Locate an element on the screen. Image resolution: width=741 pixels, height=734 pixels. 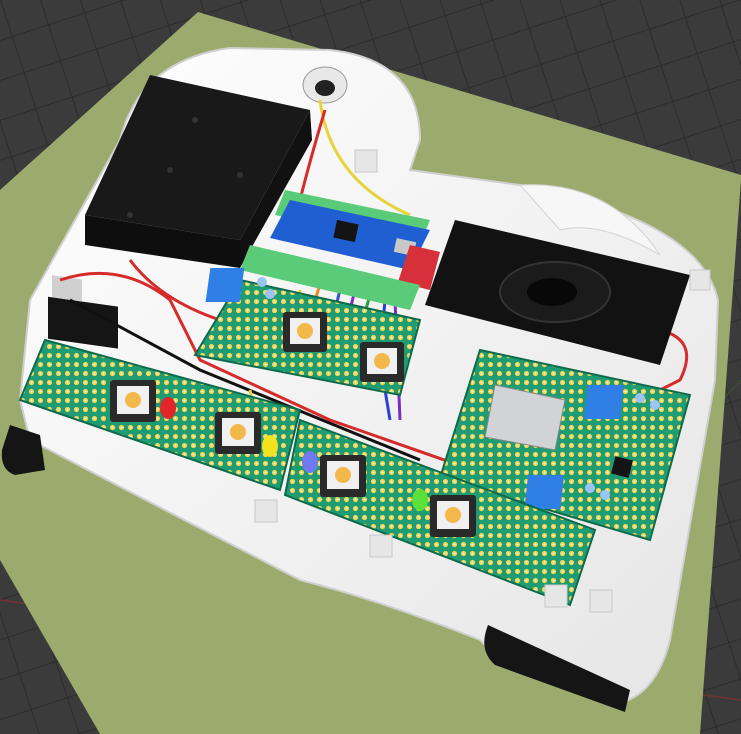
led-blue is located at coordinates (310, 462).